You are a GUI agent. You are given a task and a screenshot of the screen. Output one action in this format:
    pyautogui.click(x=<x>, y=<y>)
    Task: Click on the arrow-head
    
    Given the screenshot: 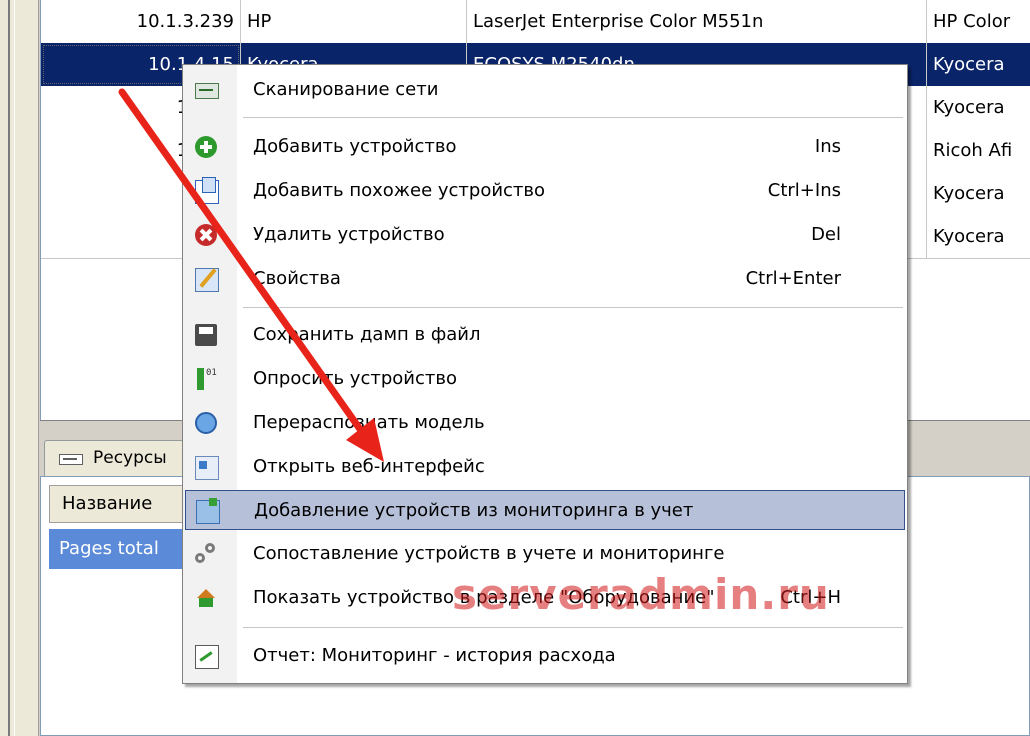 What is the action you would take?
    pyautogui.click(x=365, y=440)
    